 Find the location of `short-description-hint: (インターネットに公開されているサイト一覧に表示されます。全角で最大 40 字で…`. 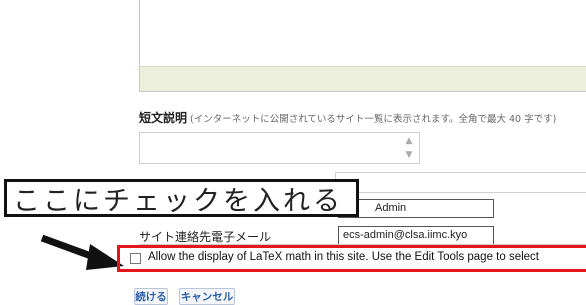

short-description-hint: (インターネットに公開されているサイト一覧に表示されます。全角で最大 40 字で… is located at coordinates (373, 119).